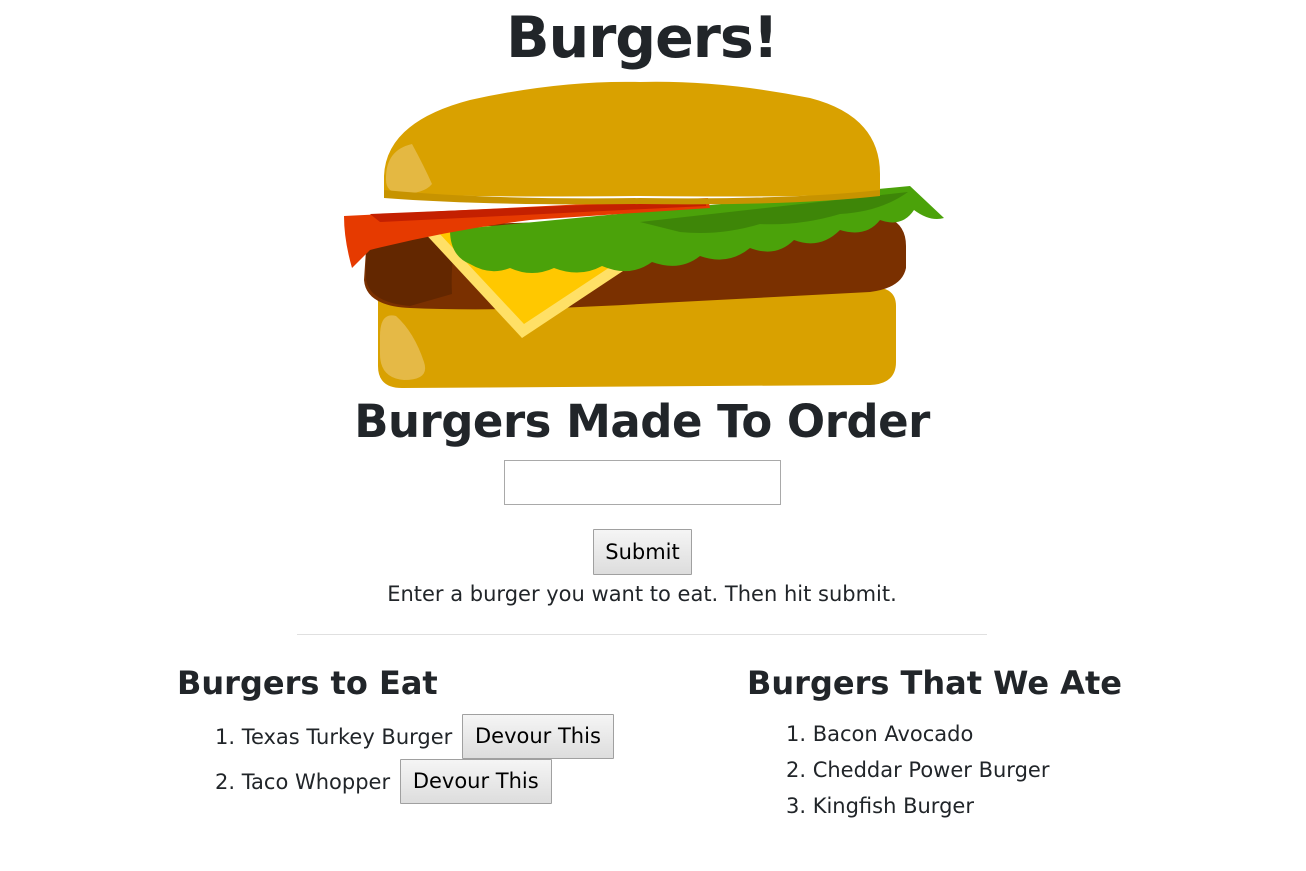 This screenshot has height=871, width=1306. What do you see at coordinates (934, 683) in the screenshot?
I see `burgers-eaten-heading: Burgers That We Ate` at bounding box center [934, 683].